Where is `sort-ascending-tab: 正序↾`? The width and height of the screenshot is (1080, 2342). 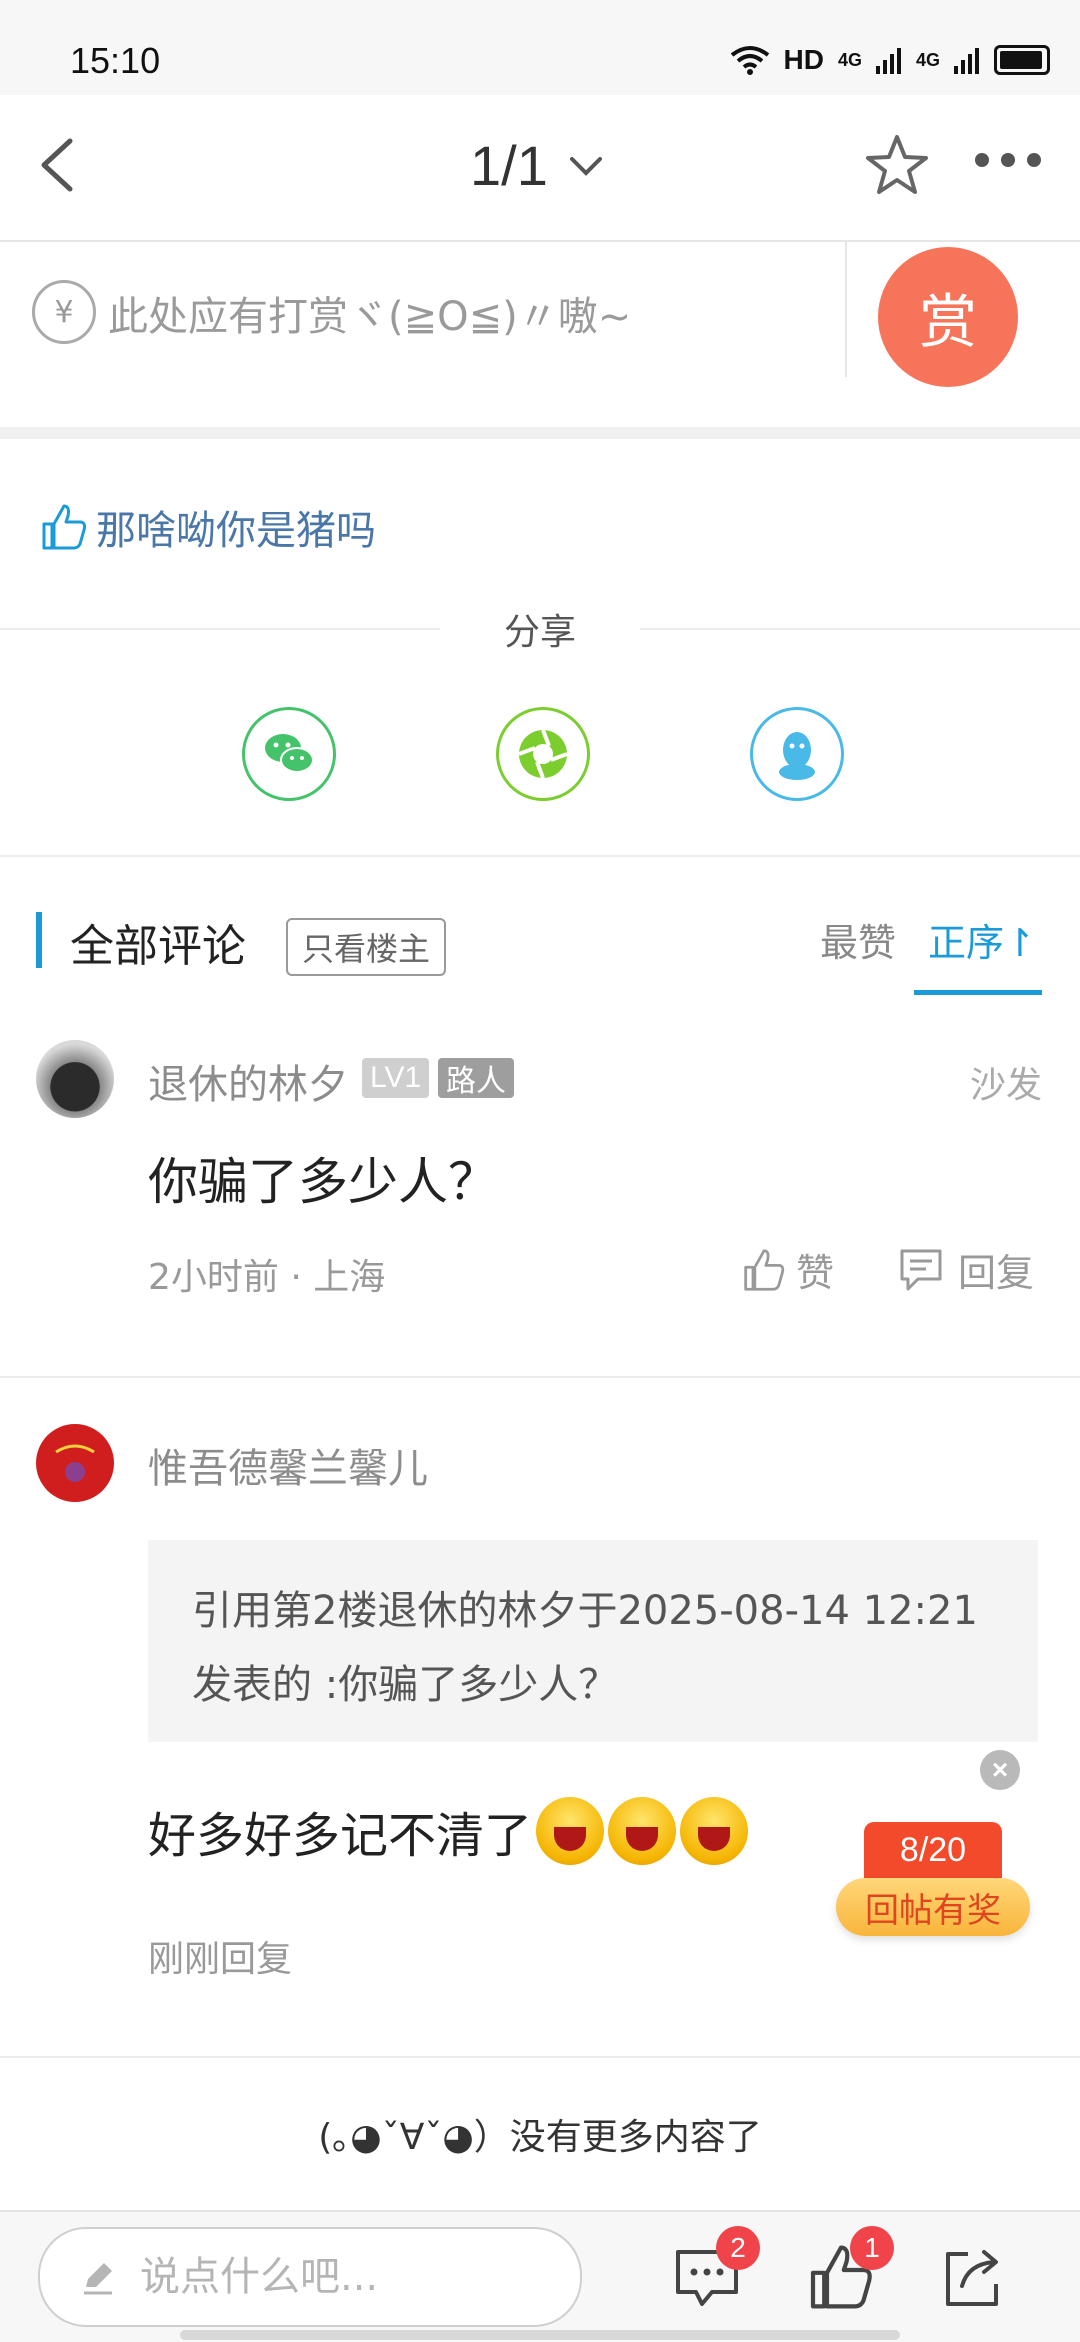
sort-ascending-tab: 正序↾ is located at coordinates (982, 939).